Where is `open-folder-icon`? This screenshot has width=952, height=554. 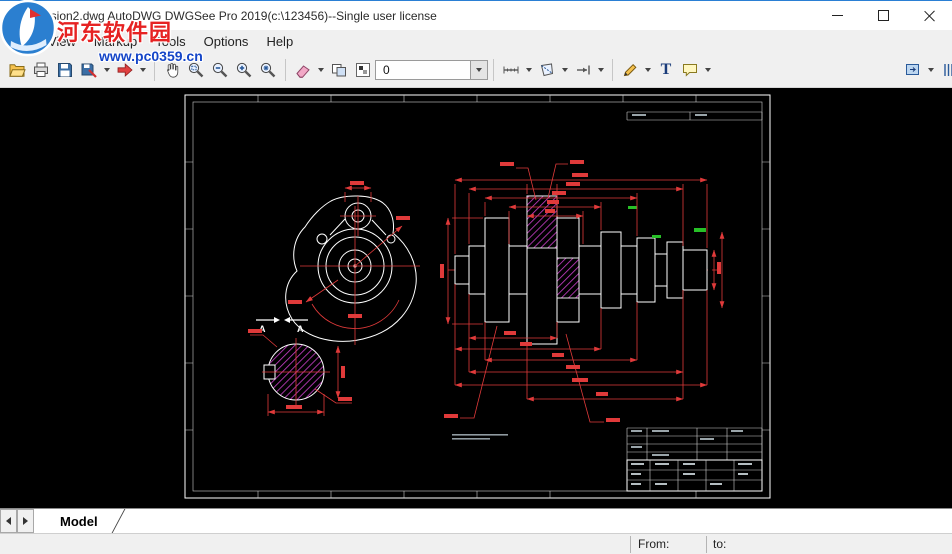
open-folder-icon is located at coordinates (17, 70).